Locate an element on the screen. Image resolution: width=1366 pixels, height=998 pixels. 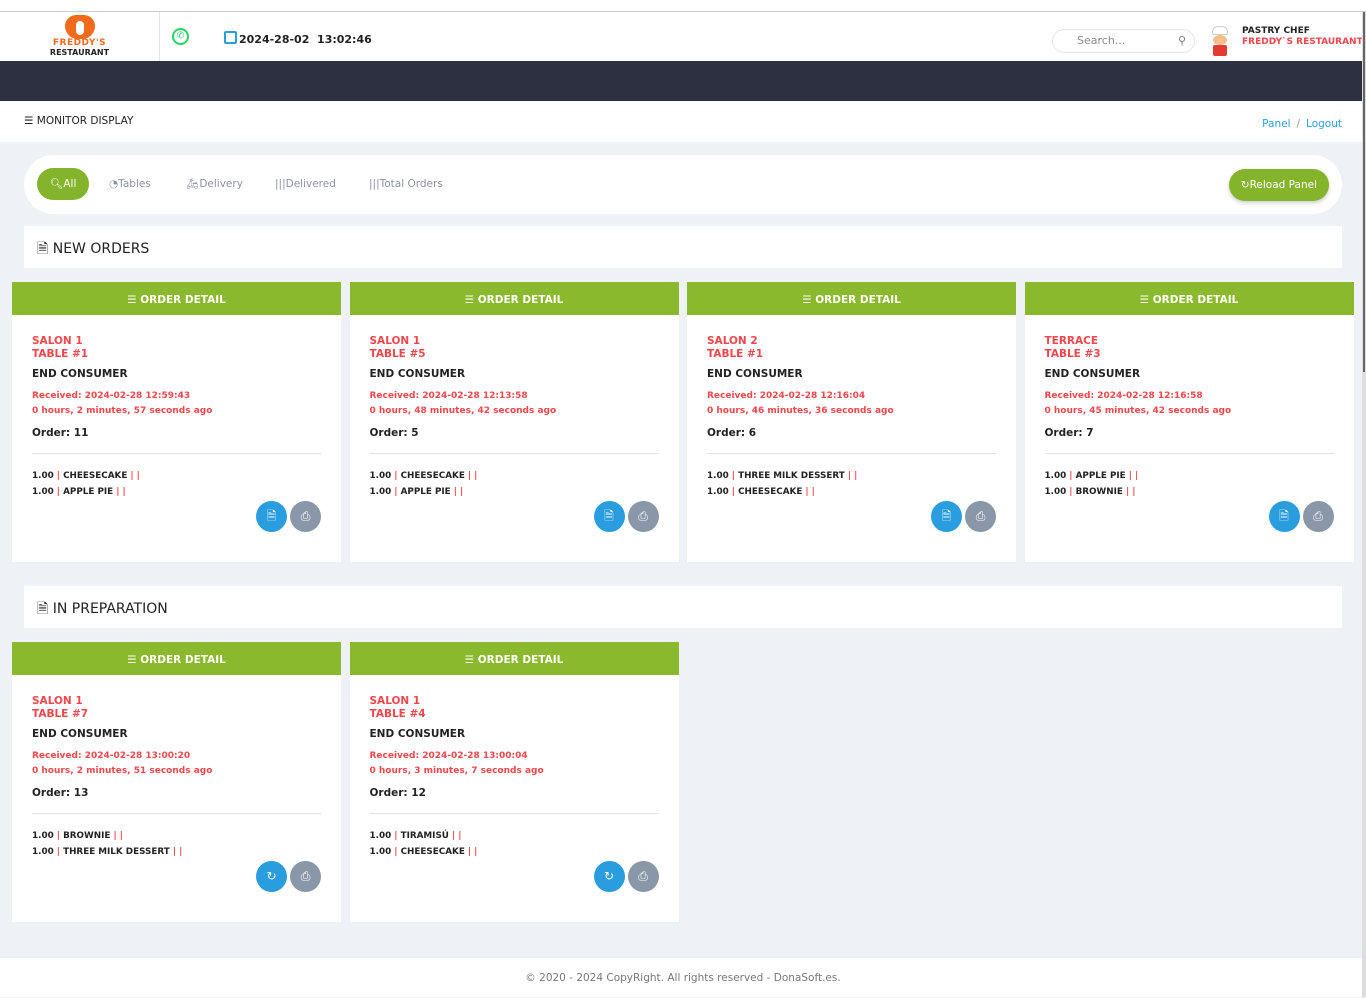
filter-all: 🔍︎All is located at coordinates (63, 184).